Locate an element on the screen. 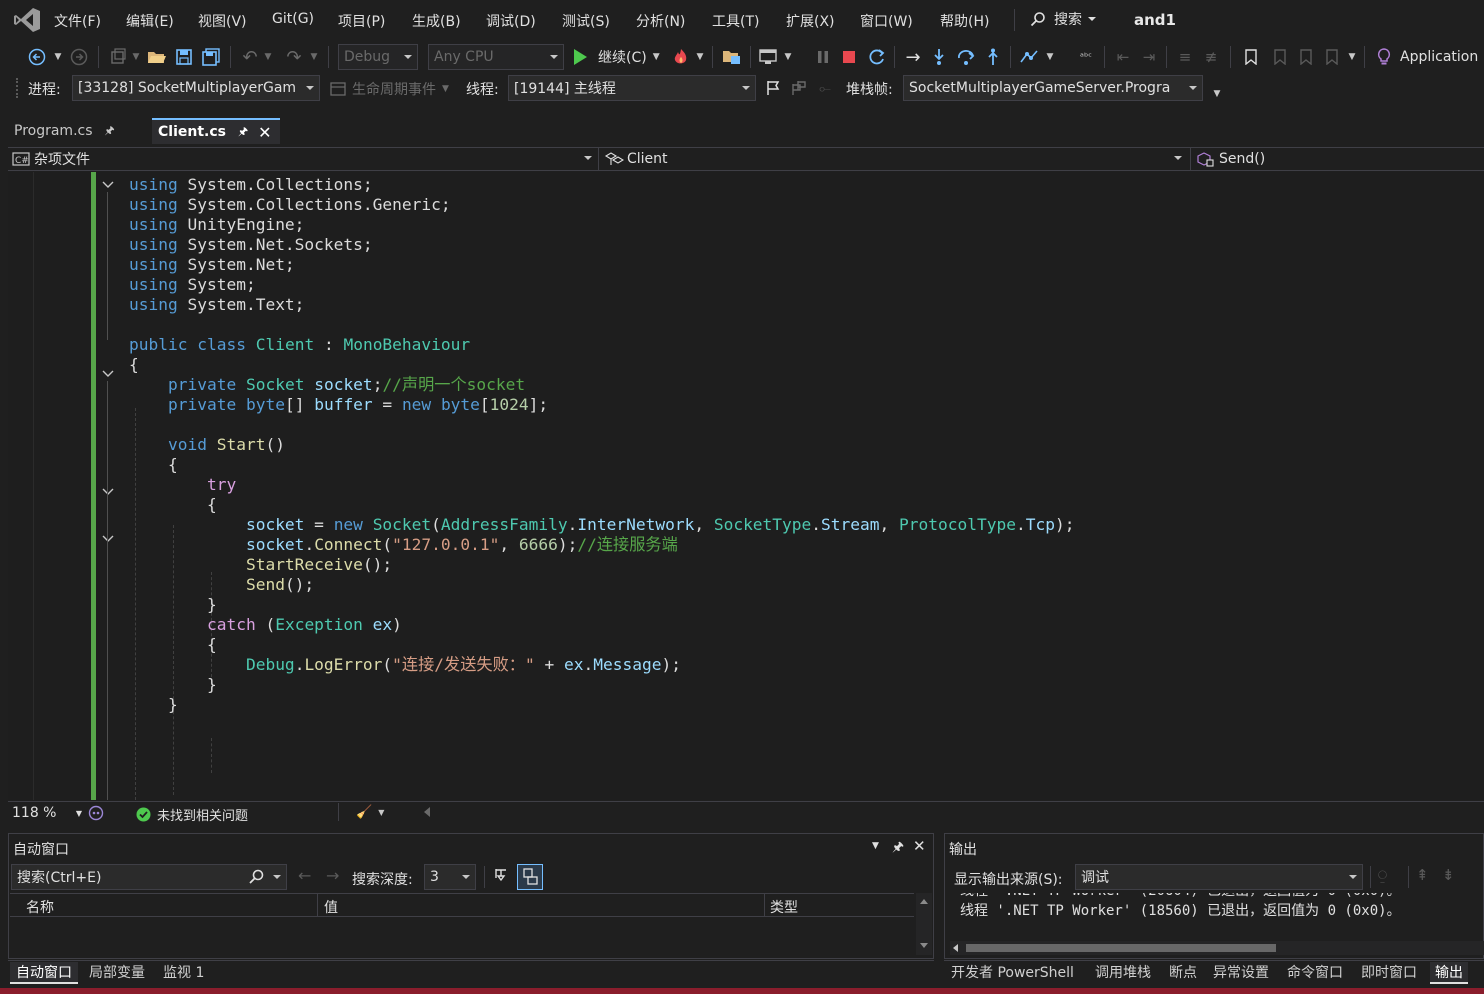 Image resolution: width=1484 pixels, height=994 pixels. step-over-icon is located at coordinates (966, 57).